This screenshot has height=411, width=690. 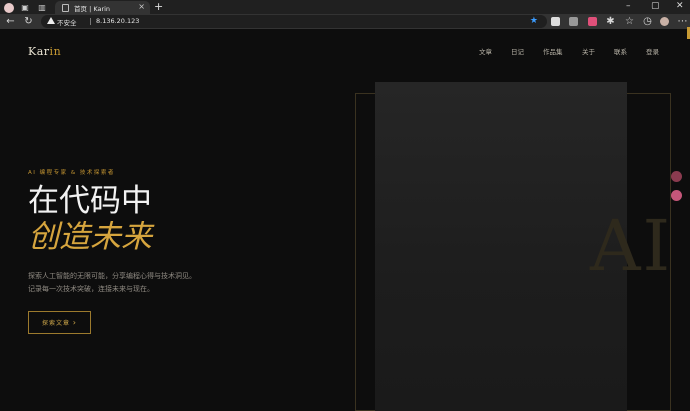 I want to click on address-bar: 不安全 8.136.20.123 ★, so click(x=294, y=21).